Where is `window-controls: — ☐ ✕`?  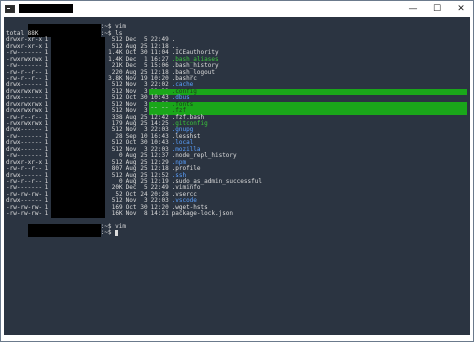
window-controls: — ☐ ✕ is located at coordinates (437, 8).